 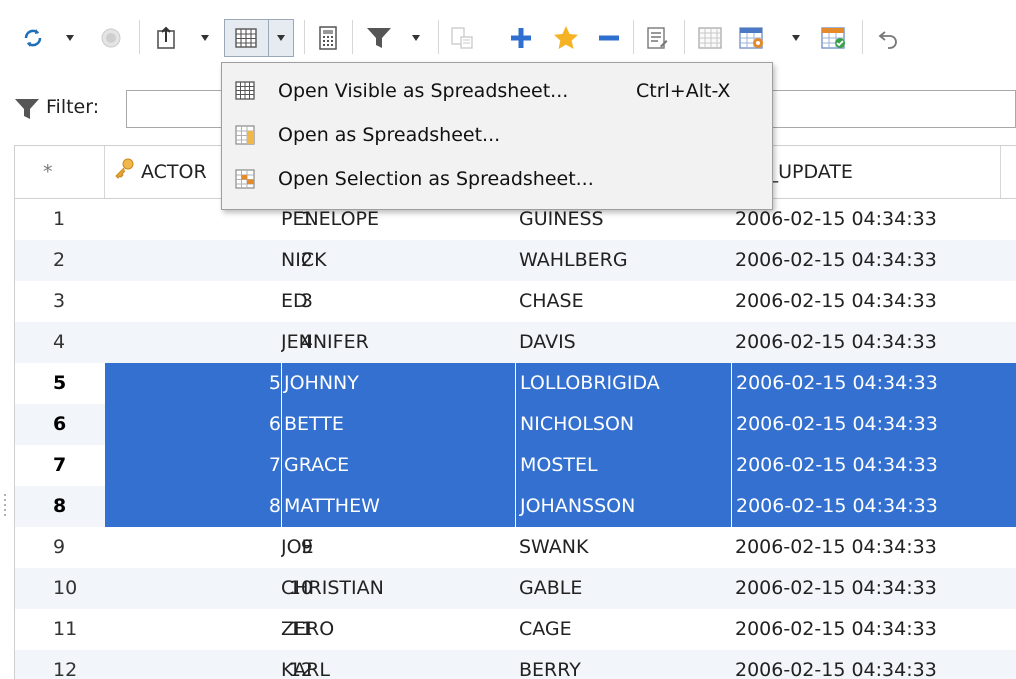 I want to click on cell-first-name: KARL, so click(x=398, y=664).